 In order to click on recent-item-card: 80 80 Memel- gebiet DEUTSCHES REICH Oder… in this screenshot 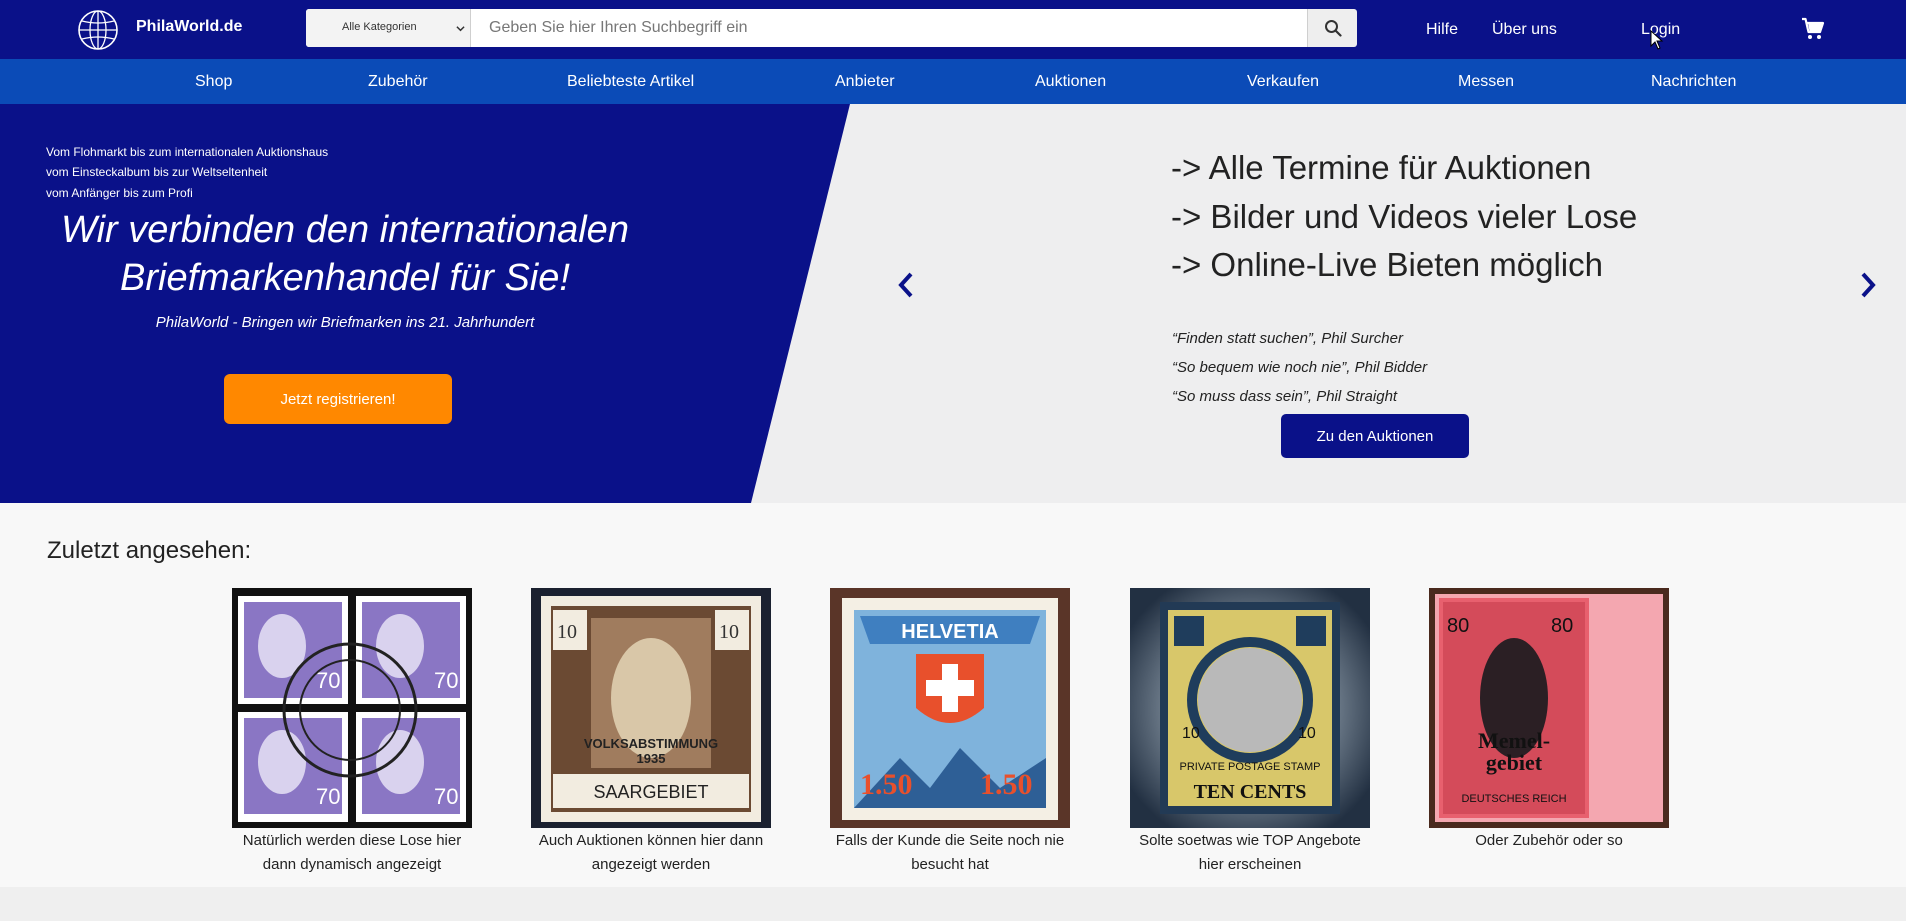, I will do `click(1549, 720)`.